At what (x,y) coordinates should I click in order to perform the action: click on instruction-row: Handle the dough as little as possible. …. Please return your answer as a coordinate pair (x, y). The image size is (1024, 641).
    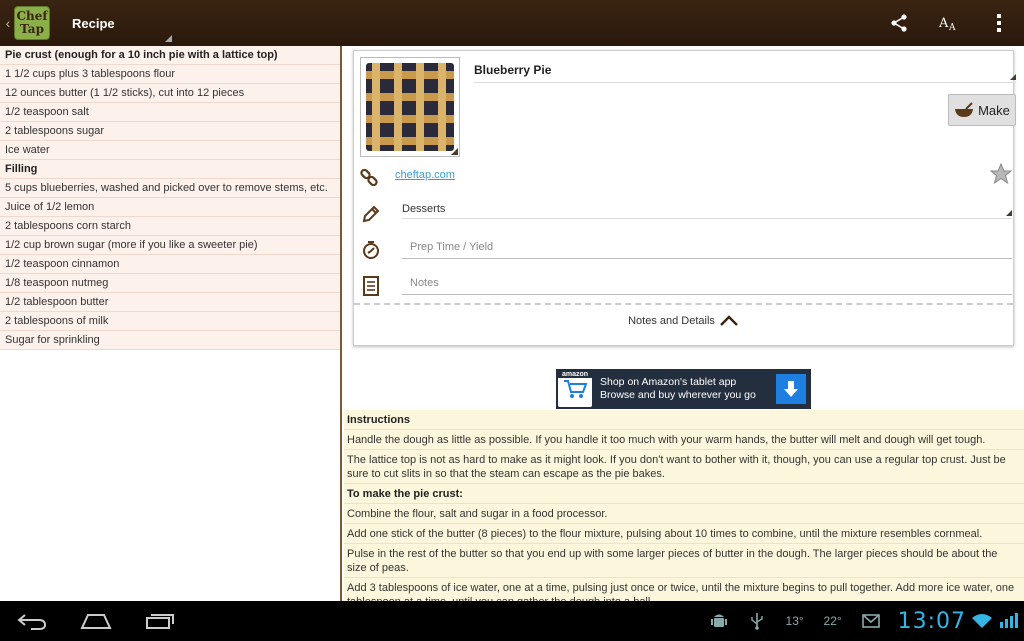
    Looking at the image, I should click on (684, 440).